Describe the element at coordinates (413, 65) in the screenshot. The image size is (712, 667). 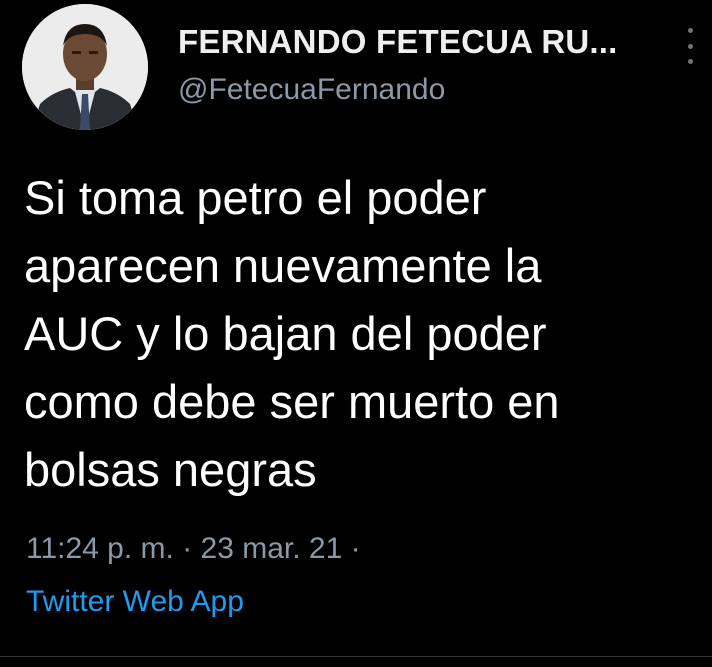
I see `tweet-header: FERNANDO FETECUA RU... @FetecuaFernando` at that location.